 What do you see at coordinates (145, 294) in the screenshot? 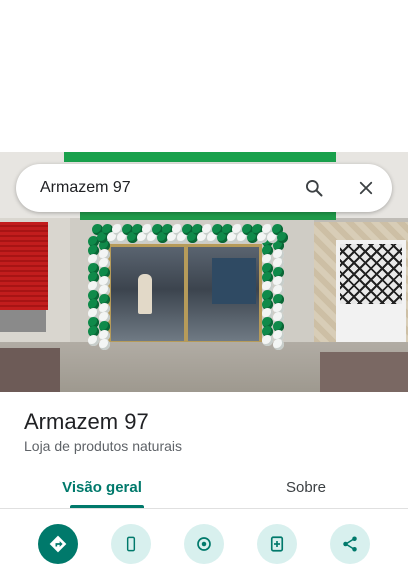
I see `person-in-store` at bounding box center [145, 294].